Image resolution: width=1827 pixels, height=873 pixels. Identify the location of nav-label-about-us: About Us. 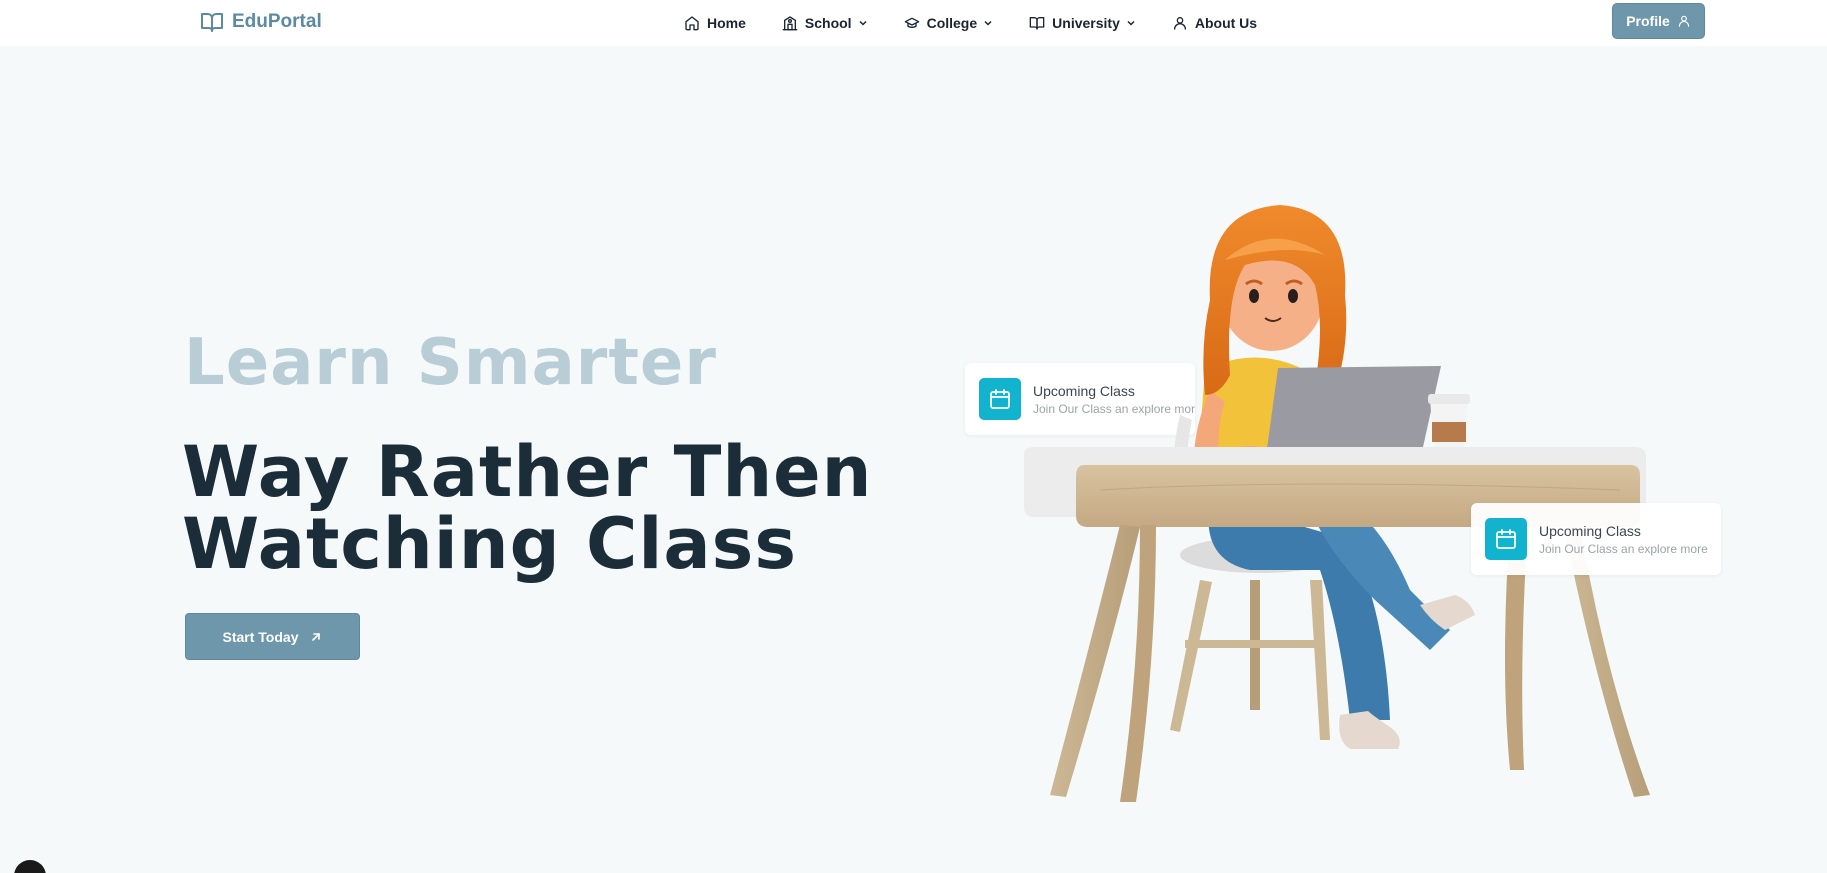
(1226, 23).